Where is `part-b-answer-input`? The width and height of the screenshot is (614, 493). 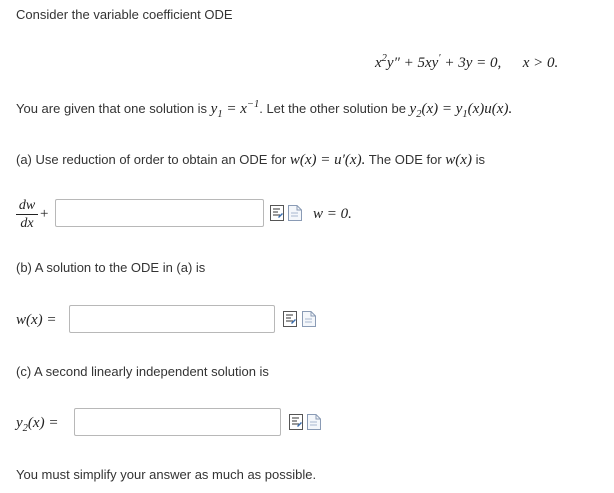 part-b-answer-input is located at coordinates (172, 319).